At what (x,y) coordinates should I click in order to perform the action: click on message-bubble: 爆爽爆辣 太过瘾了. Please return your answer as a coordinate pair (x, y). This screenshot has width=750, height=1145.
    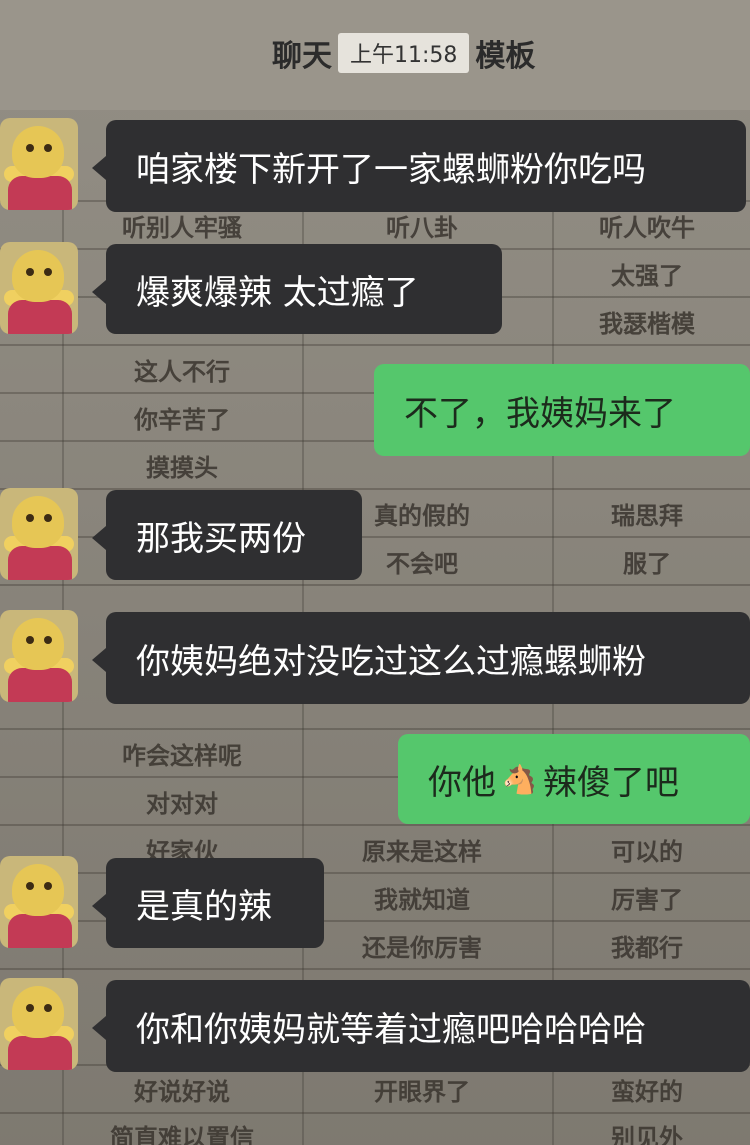
    Looking at the image, I should click on (297, 289).